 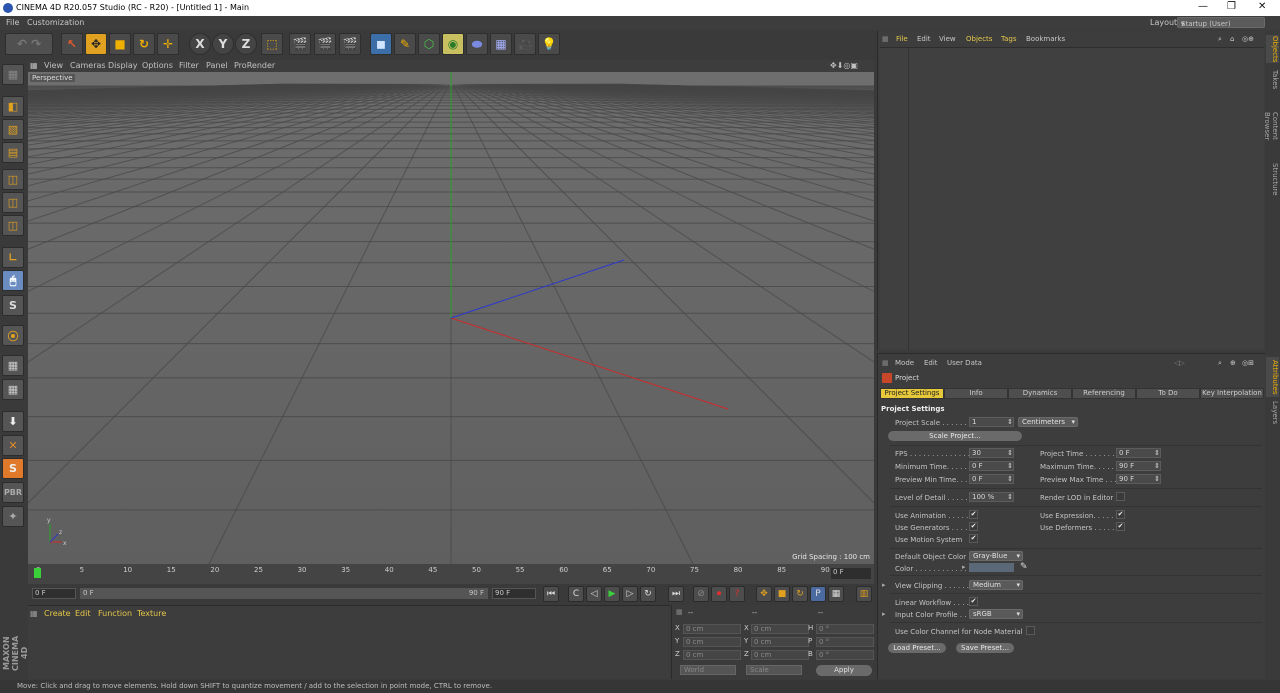 What do you see at coordinates (429, 44) in the screenshot?
I see `subdivision-surface-icon: ⬡` at bounding box center [429, 44].